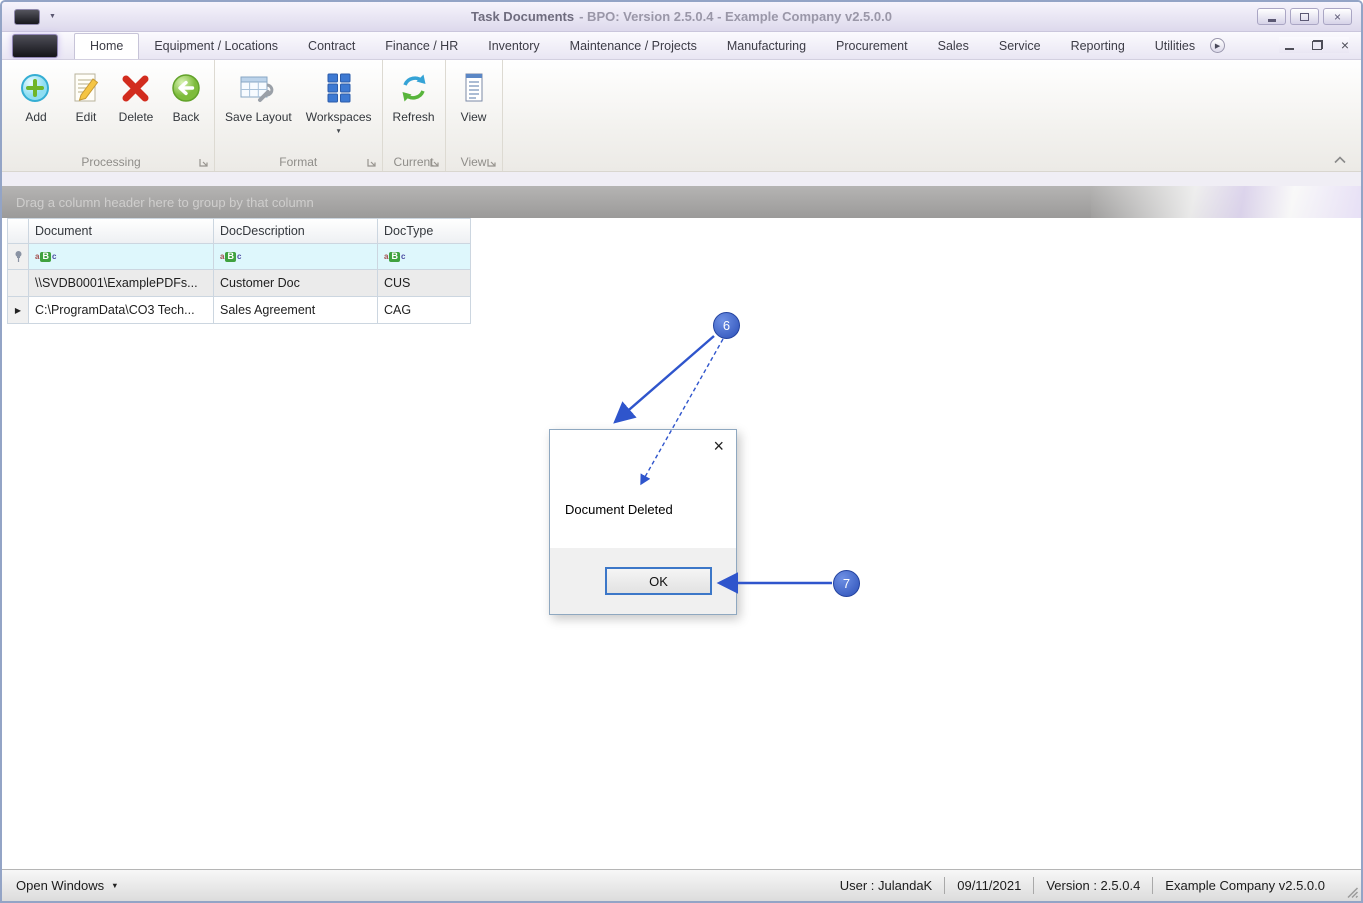 This screenshot has width=1363, height=903. Describe the element at coordinates (86, 96) in the screenshot. I see `edit-button: Edit` at that location.